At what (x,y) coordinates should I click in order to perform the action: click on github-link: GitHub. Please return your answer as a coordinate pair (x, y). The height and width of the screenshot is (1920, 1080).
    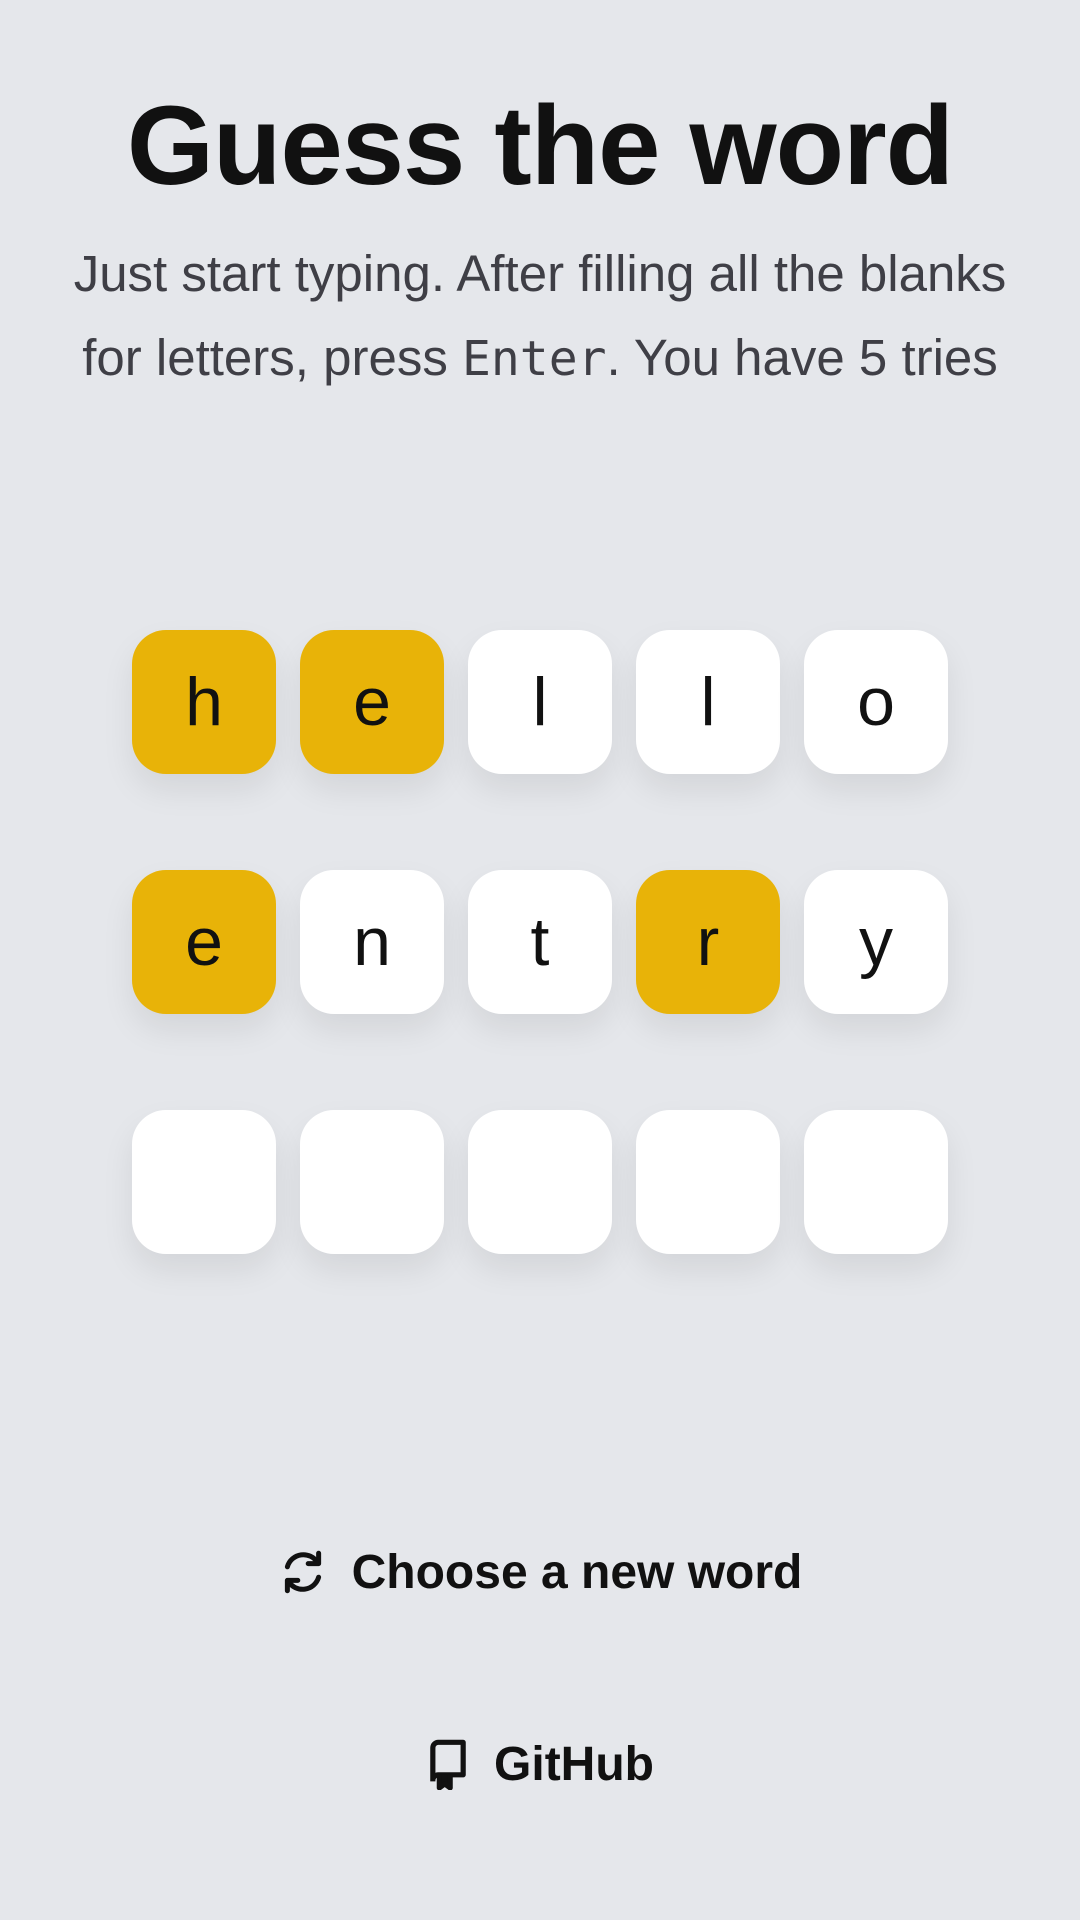
    Looking at the image, I should click on (540, 1764).